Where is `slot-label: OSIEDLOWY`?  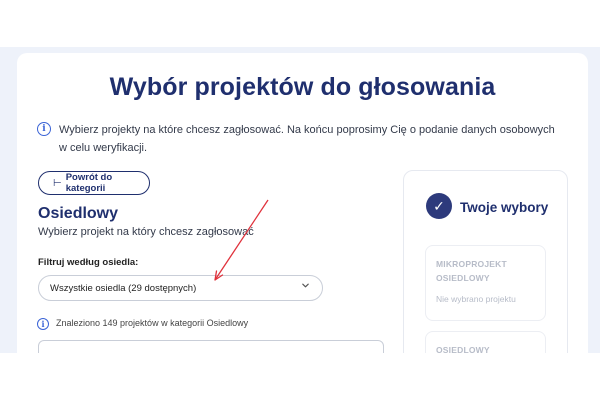 slot-label: OSIEDLOWY is located at coordinates (463, 349).